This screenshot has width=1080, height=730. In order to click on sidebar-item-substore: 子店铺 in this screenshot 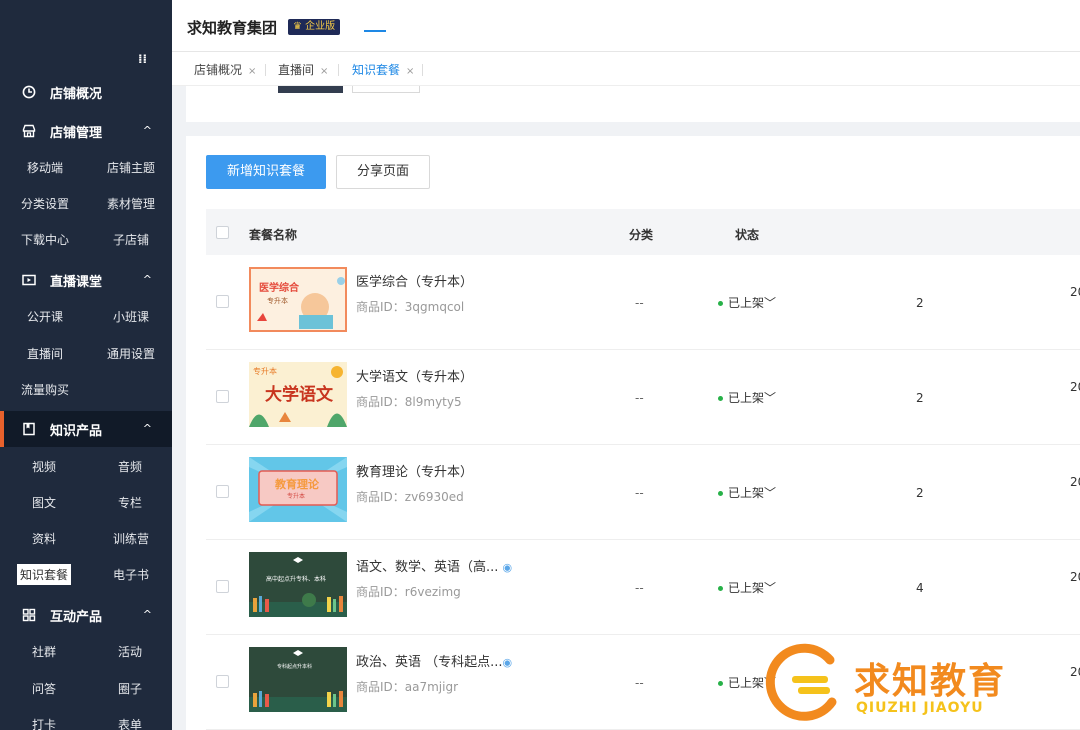, I will do `click(131, 239)`.